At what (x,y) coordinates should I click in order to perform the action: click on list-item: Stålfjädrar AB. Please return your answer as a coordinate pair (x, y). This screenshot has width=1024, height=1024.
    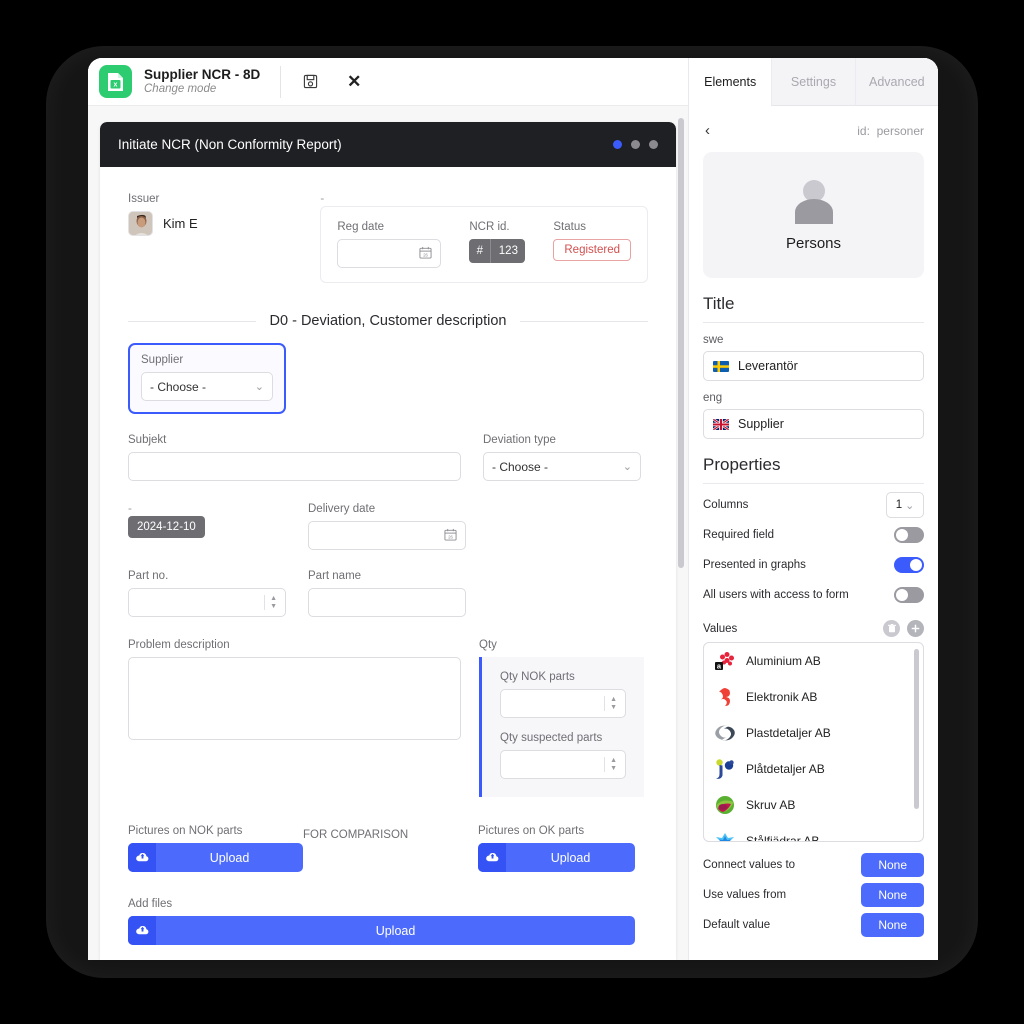
    Looking at the image, I should click on (813, 832).